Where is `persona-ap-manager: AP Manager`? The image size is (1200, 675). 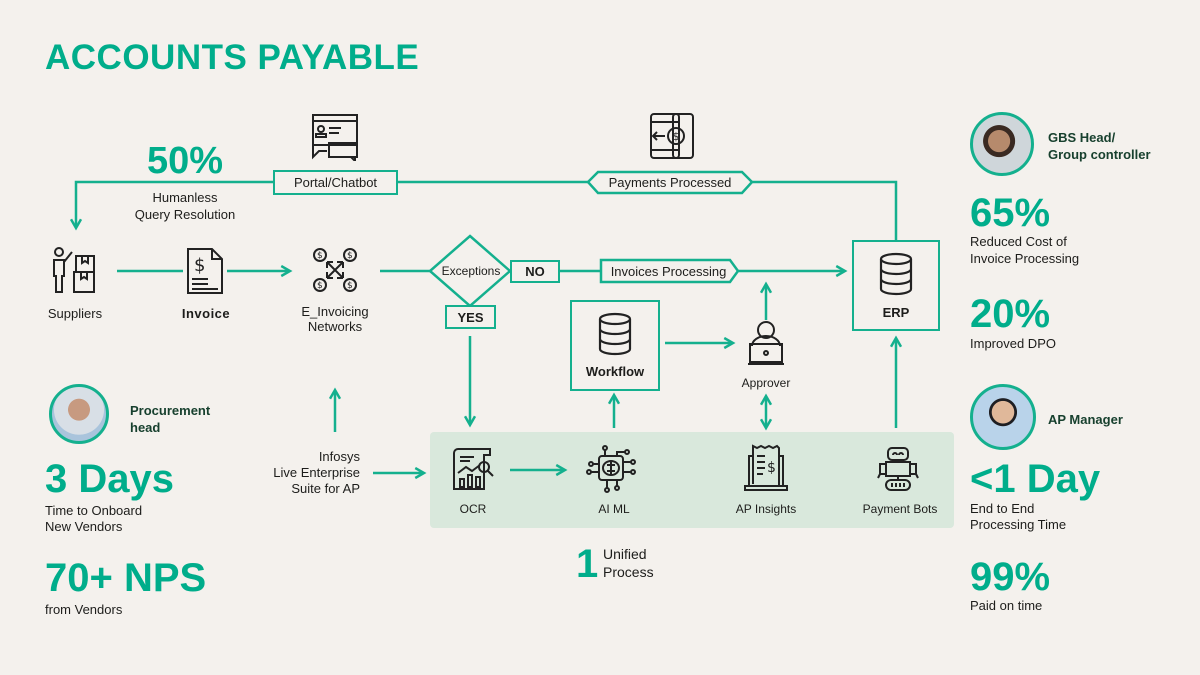
persona-ap-manager: AP Manager is located at coordinates (1085, 419).